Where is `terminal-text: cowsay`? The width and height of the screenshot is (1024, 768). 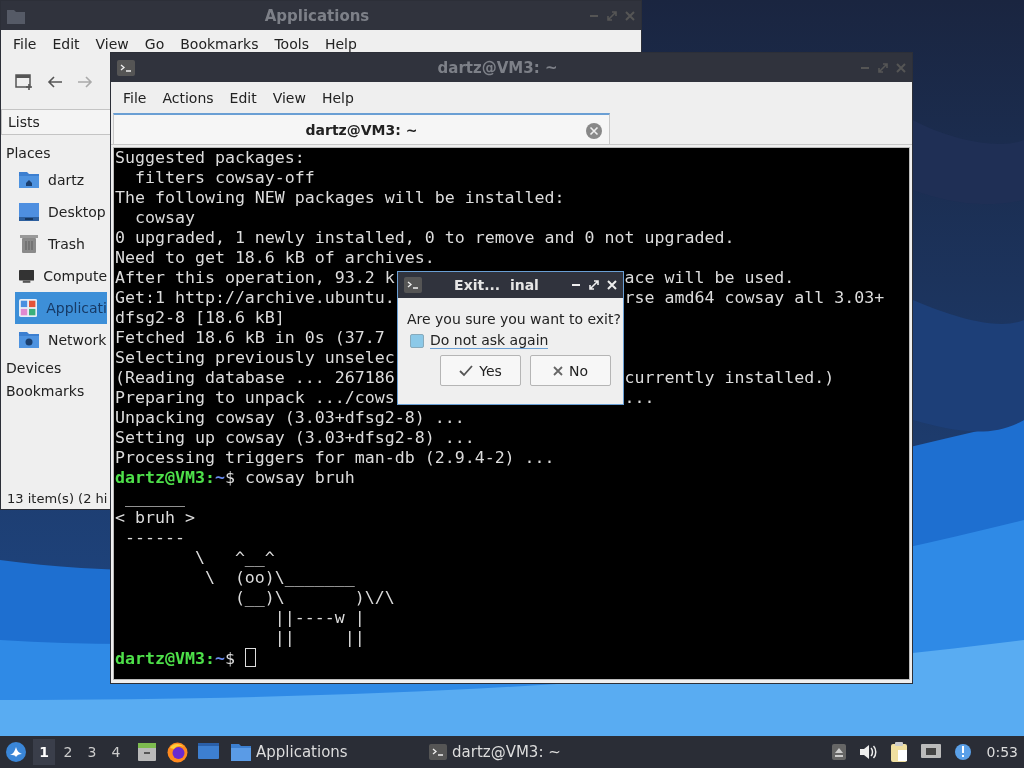
terminal-text: cowsay is located at coordinates (164, 217).